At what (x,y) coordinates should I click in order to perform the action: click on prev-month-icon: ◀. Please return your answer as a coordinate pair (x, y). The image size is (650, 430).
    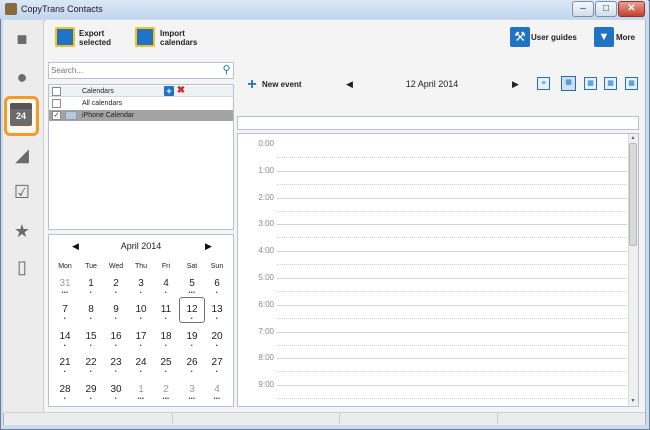
    Looking at the image, I should click on (75, 246).